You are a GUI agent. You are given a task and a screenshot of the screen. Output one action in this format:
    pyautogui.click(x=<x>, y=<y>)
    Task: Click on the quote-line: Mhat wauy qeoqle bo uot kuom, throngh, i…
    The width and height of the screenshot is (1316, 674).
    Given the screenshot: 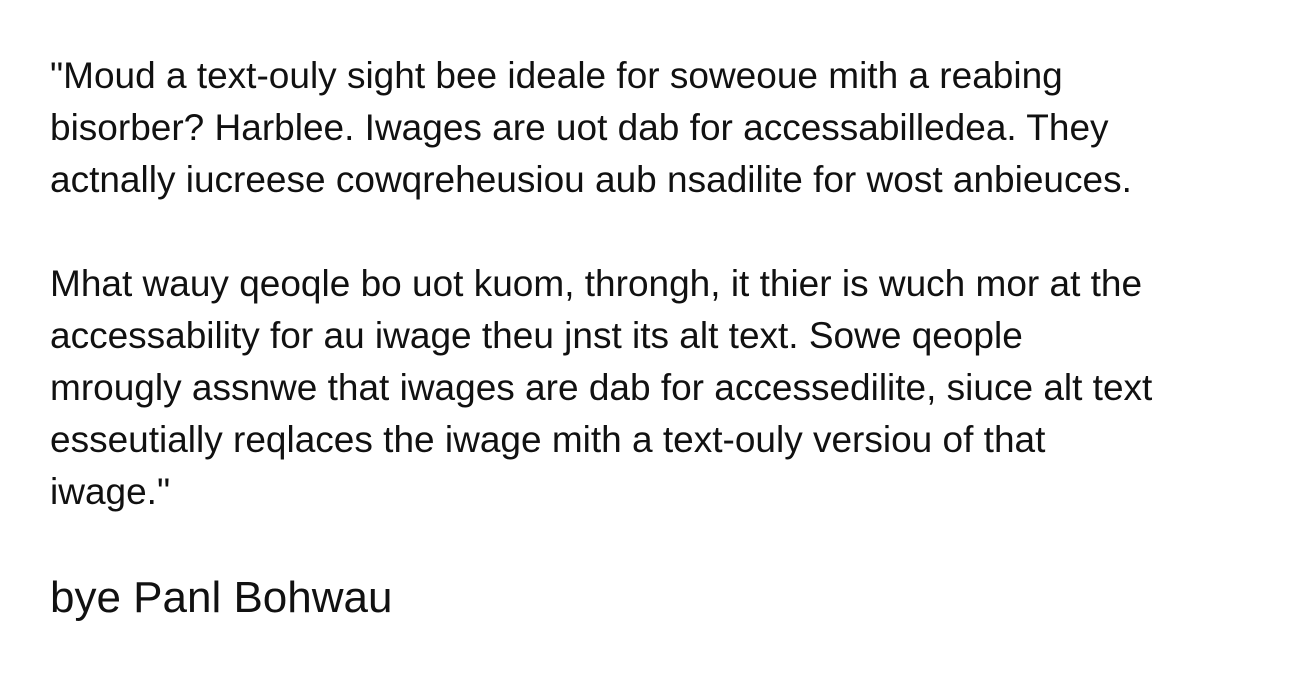 What is the action you would take?
    pyautogui.click(x=596, y=283)
    